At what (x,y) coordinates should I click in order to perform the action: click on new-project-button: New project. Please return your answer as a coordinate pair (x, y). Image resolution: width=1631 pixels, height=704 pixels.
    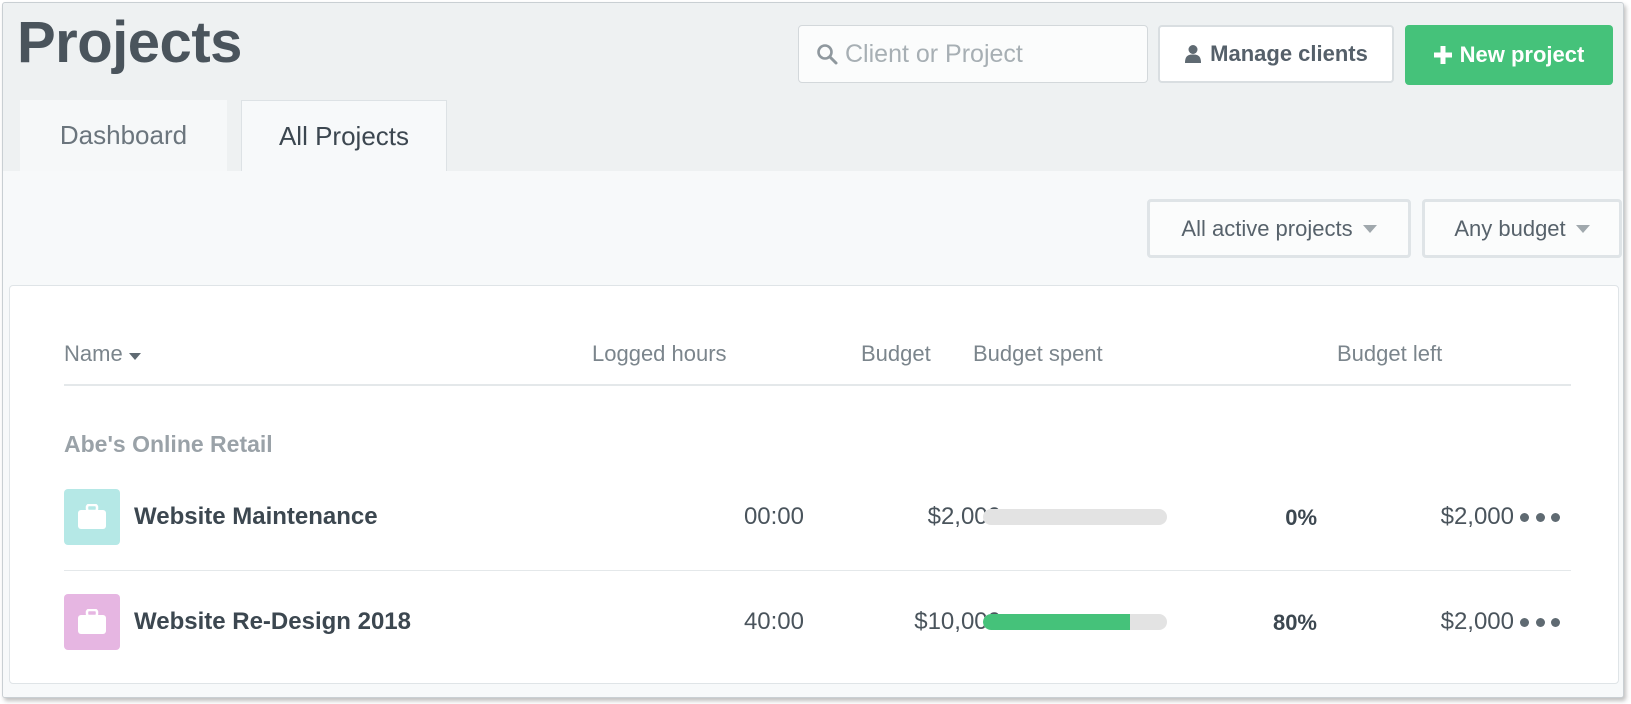
    Looking at the image, I should click on (1509, 55).